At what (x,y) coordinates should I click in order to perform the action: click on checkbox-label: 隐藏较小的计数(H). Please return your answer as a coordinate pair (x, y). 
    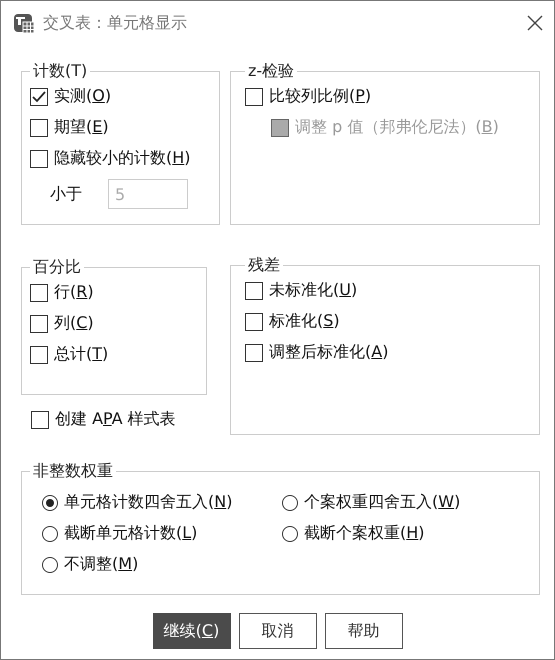
    Looking at the image, I should click on (122, 158).